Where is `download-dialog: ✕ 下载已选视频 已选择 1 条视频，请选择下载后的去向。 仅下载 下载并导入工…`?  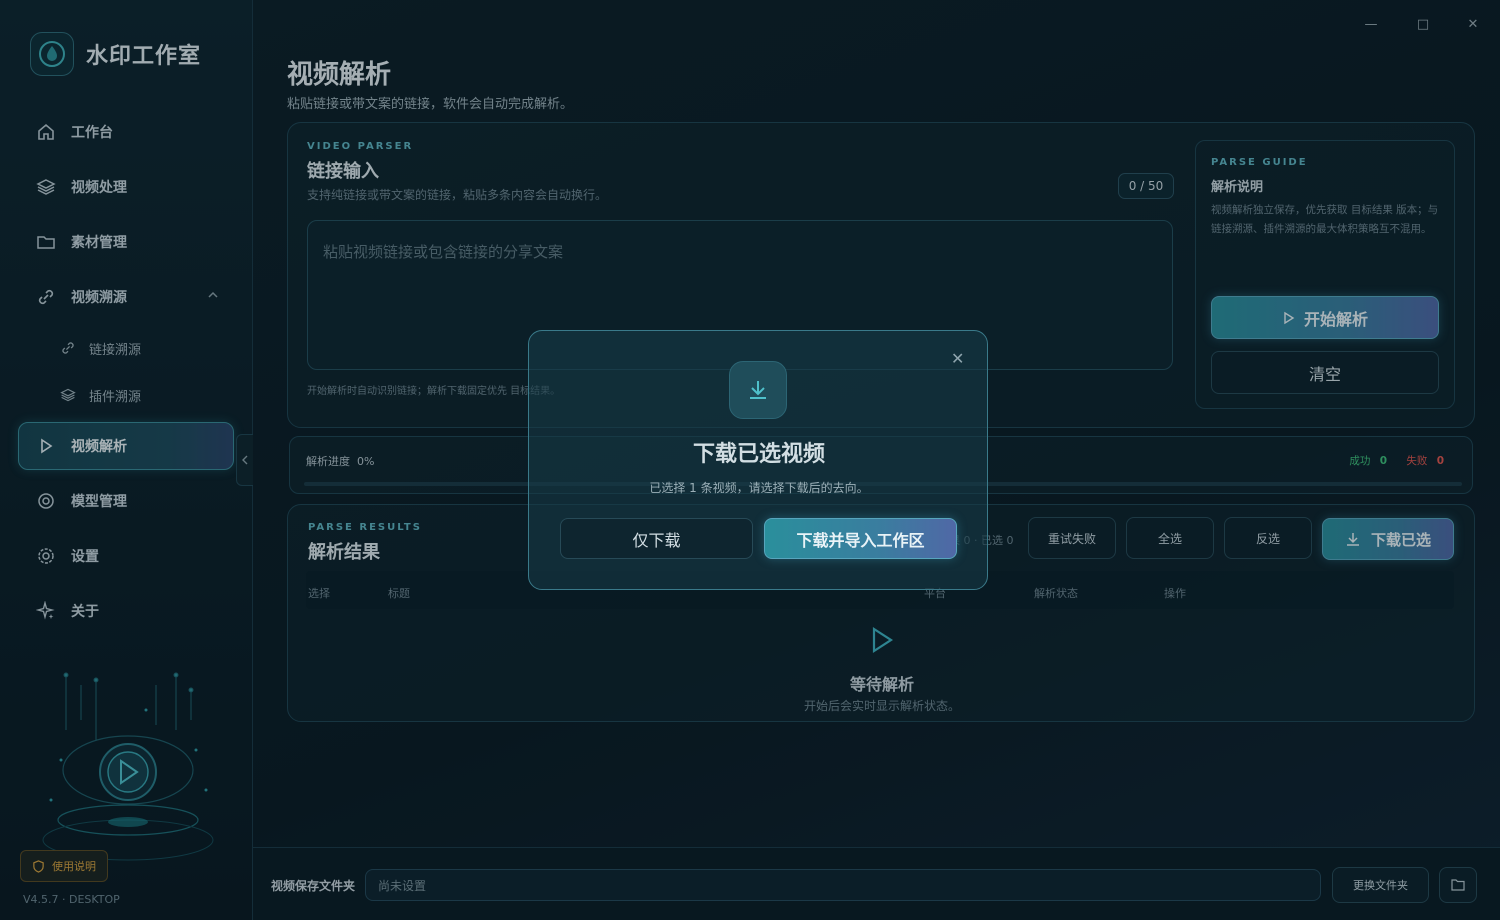 download-dialog: ✕ 下载已选视频 已选择 1 条视频，请选择下载后的去向。 仅下载 下载并导入工… is located at coordinates (758, 460).